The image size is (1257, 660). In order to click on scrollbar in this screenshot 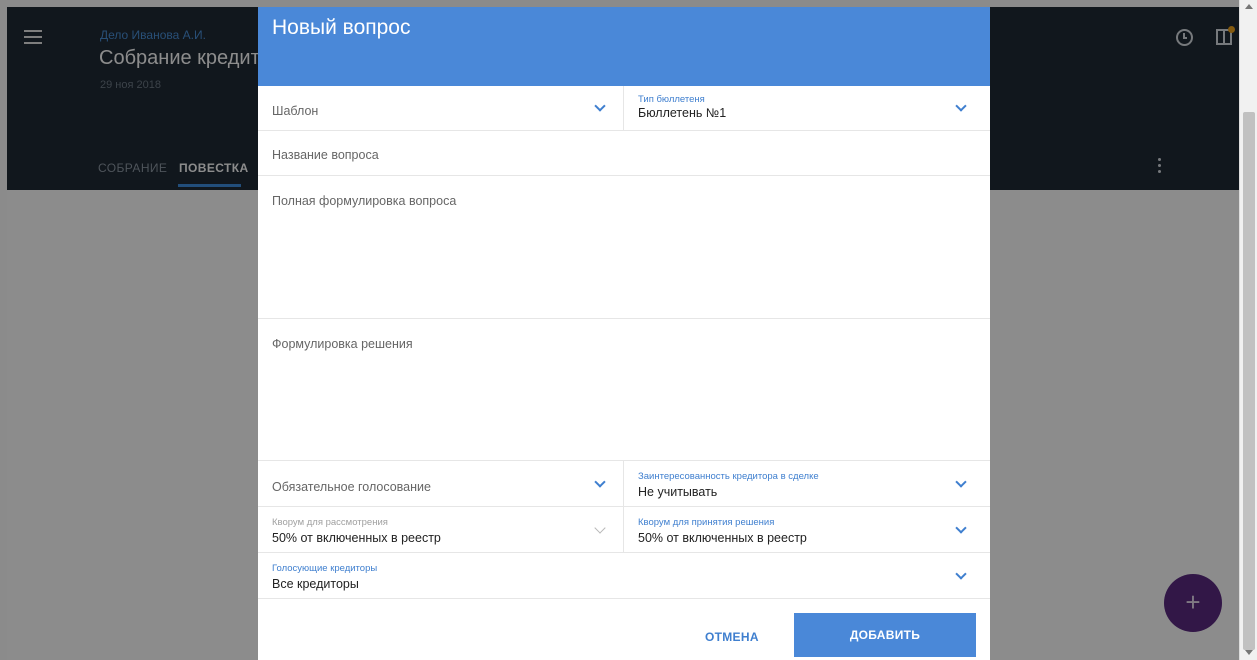, I will do `click(1248, 330)`.